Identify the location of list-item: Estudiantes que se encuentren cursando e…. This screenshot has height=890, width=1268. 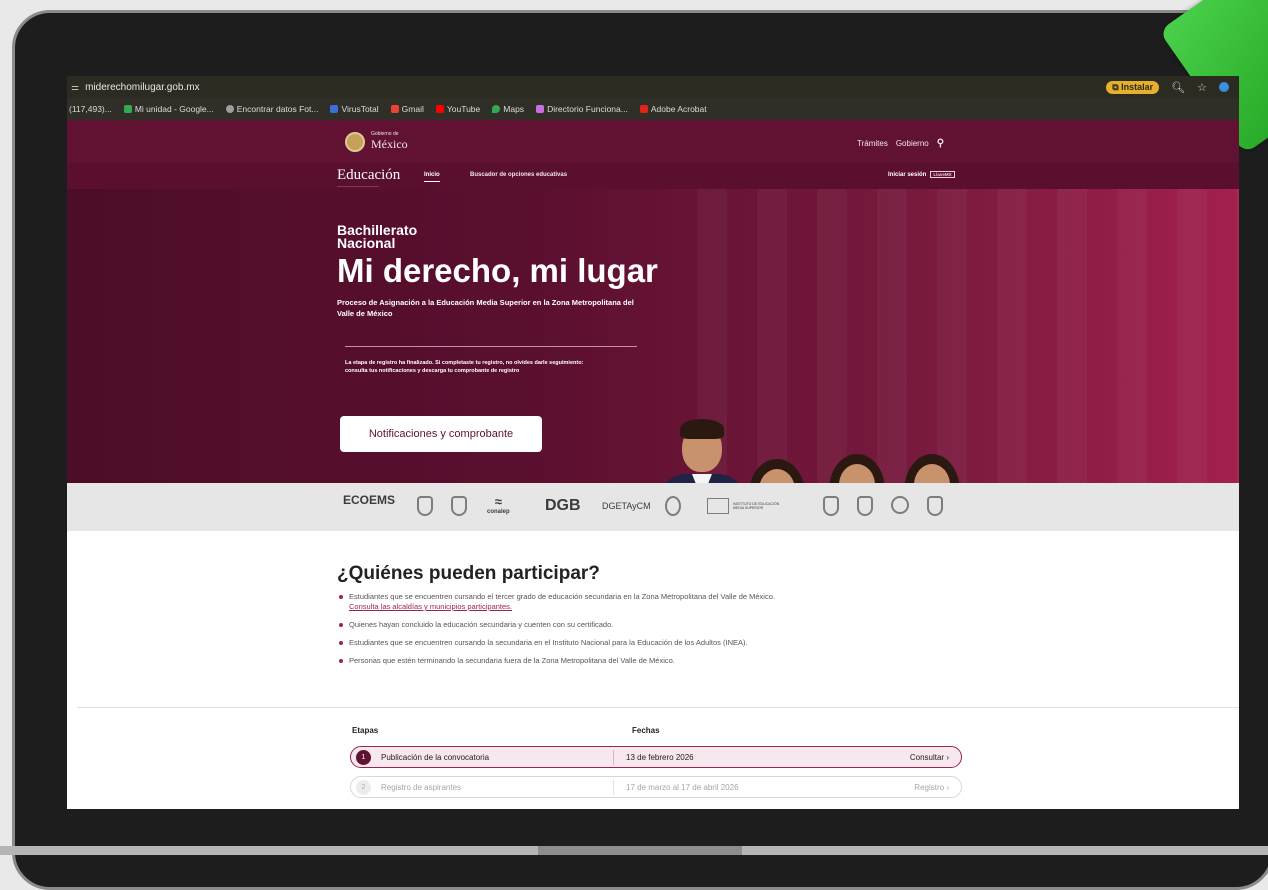
(556, 602).